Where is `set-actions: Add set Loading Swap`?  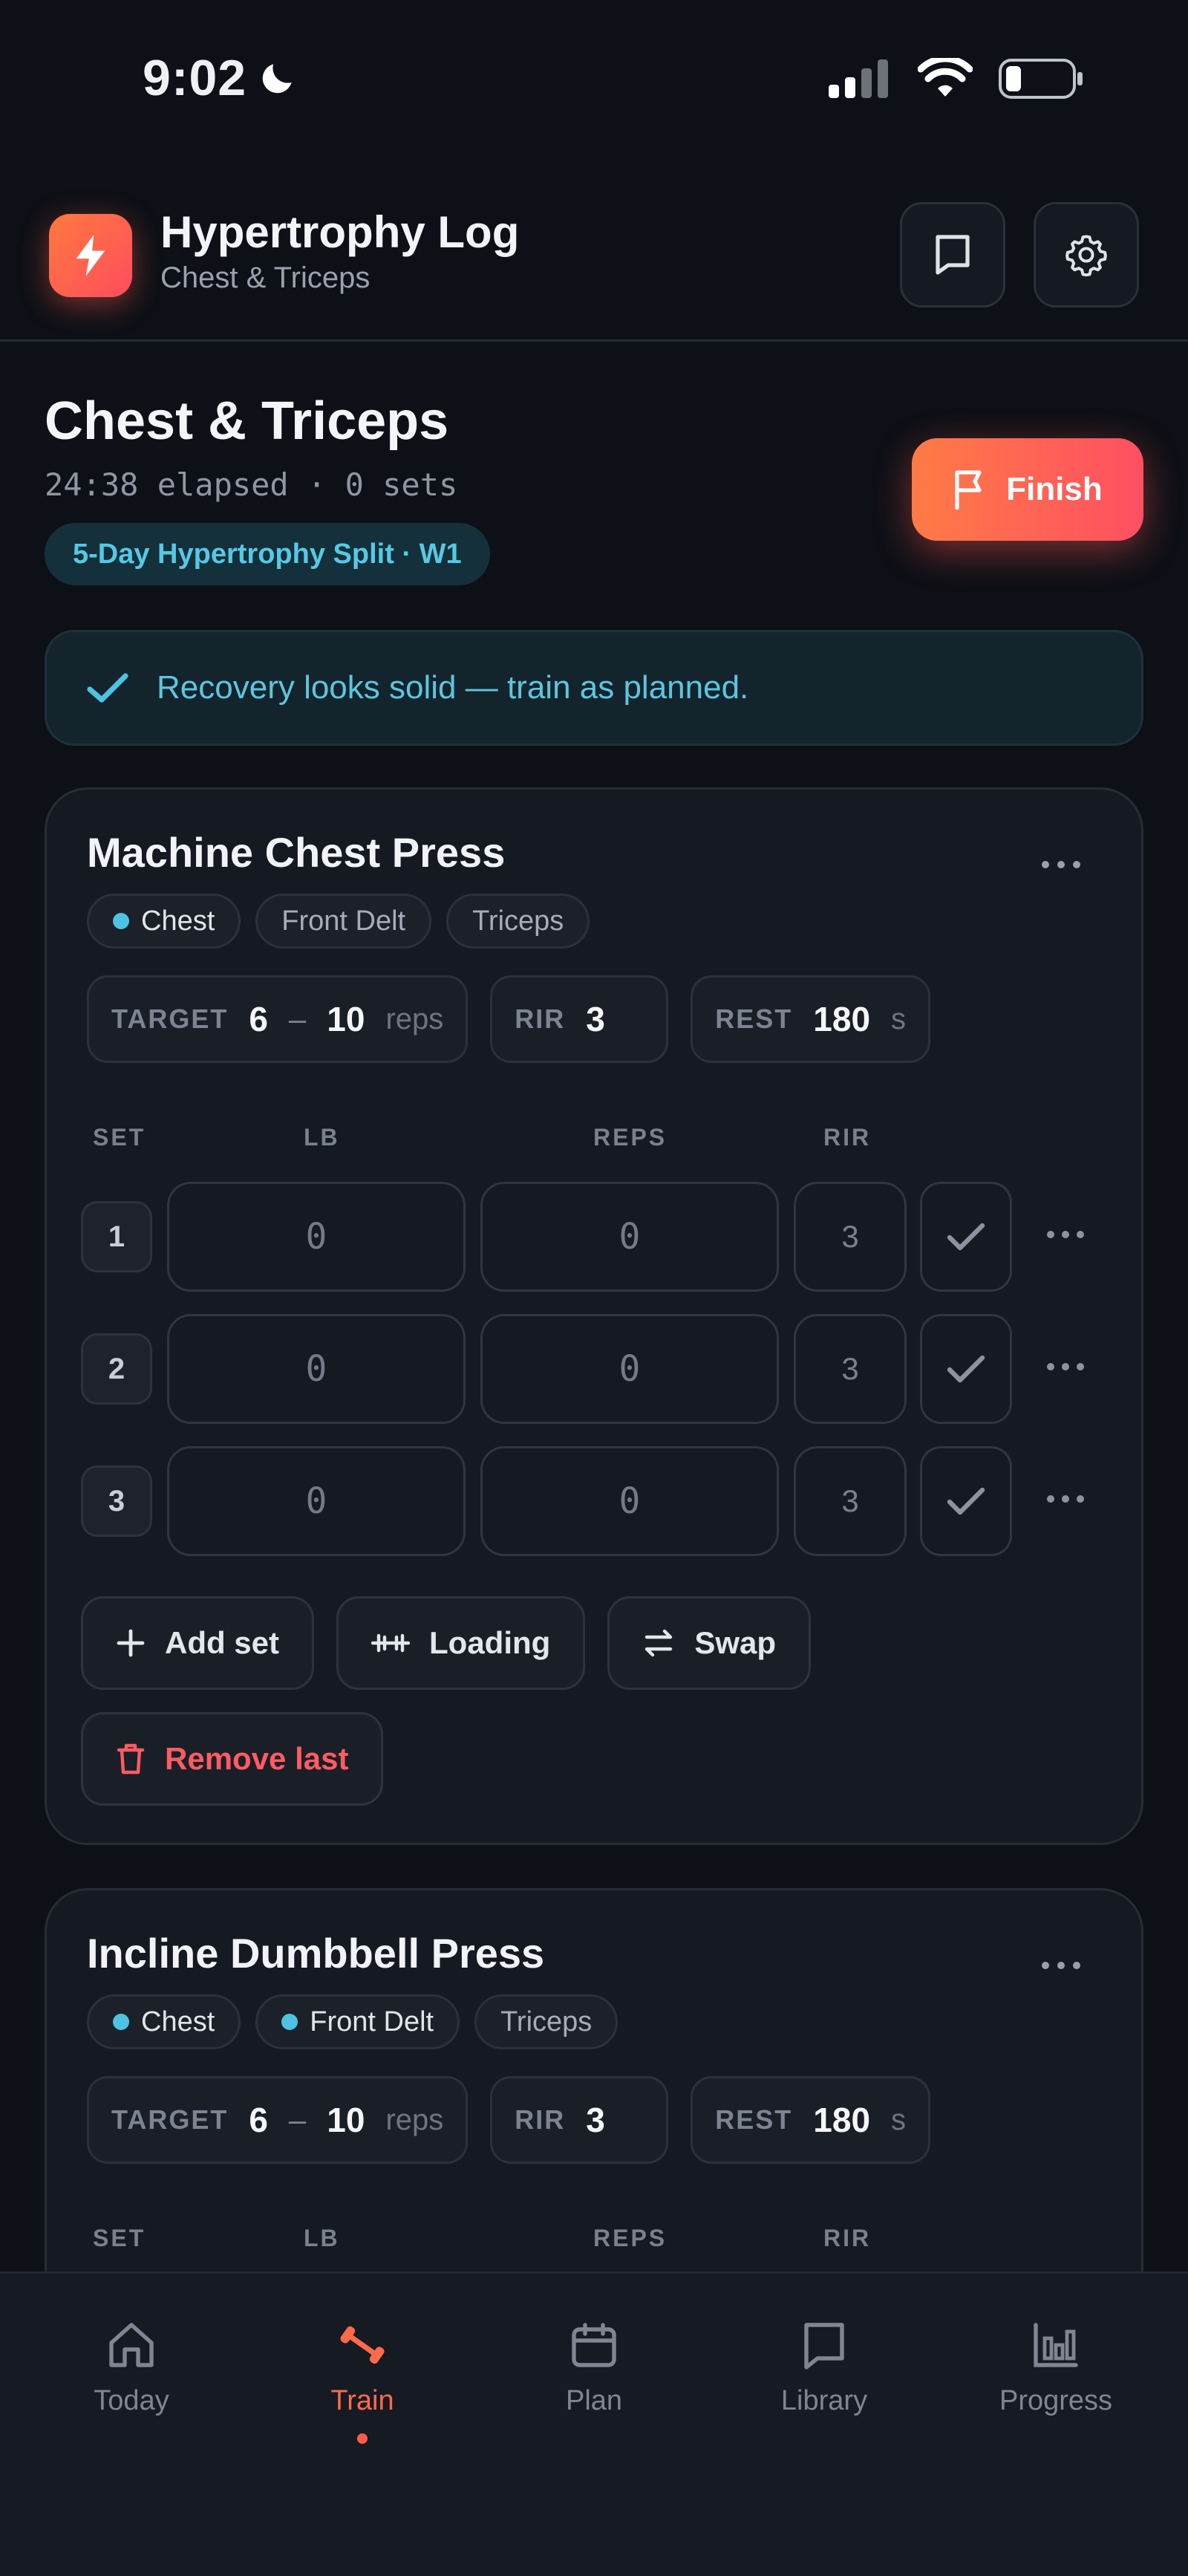
set-actions: Add set Loading Swap is located at coordinates (447, 1643).